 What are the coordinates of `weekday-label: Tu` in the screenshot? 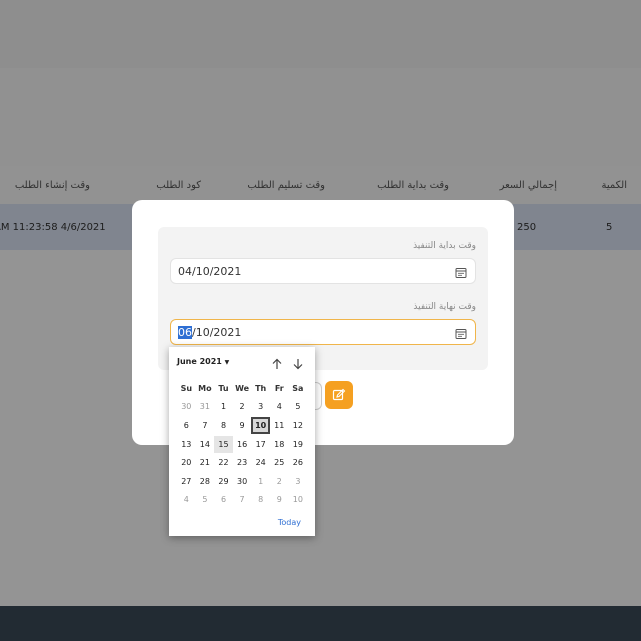 It's located at (223, 388).